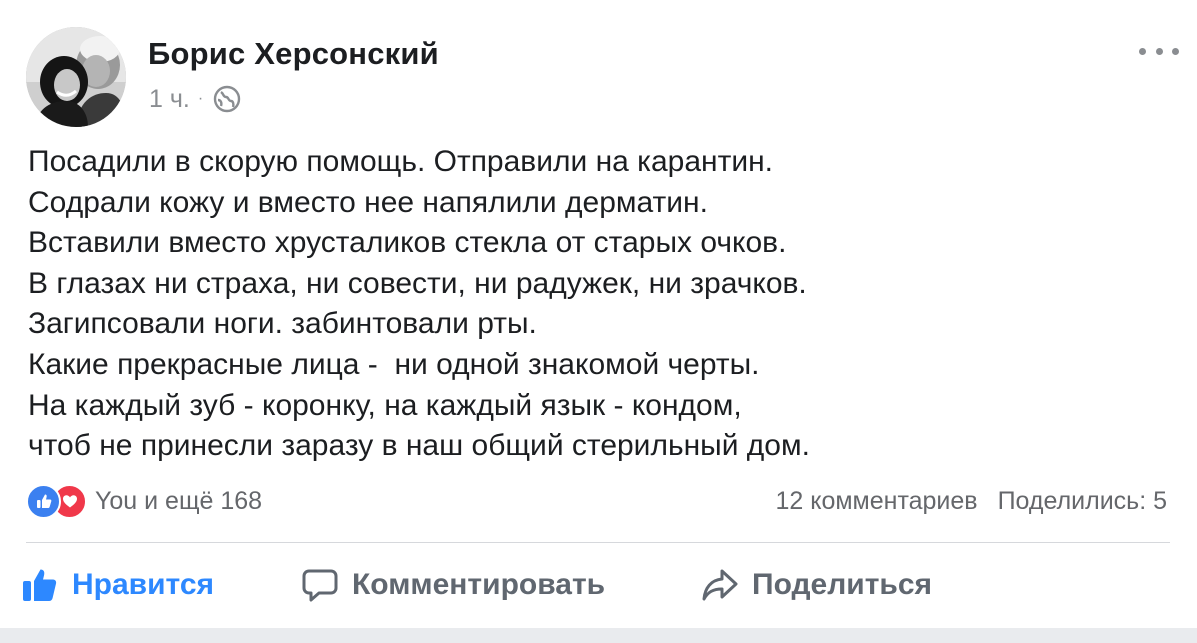 This screenshot has width=1197, height=643. Describe the element at coordinates (842, 584) in the screenshot. I see `share-button-label: Поделиться` at that location.